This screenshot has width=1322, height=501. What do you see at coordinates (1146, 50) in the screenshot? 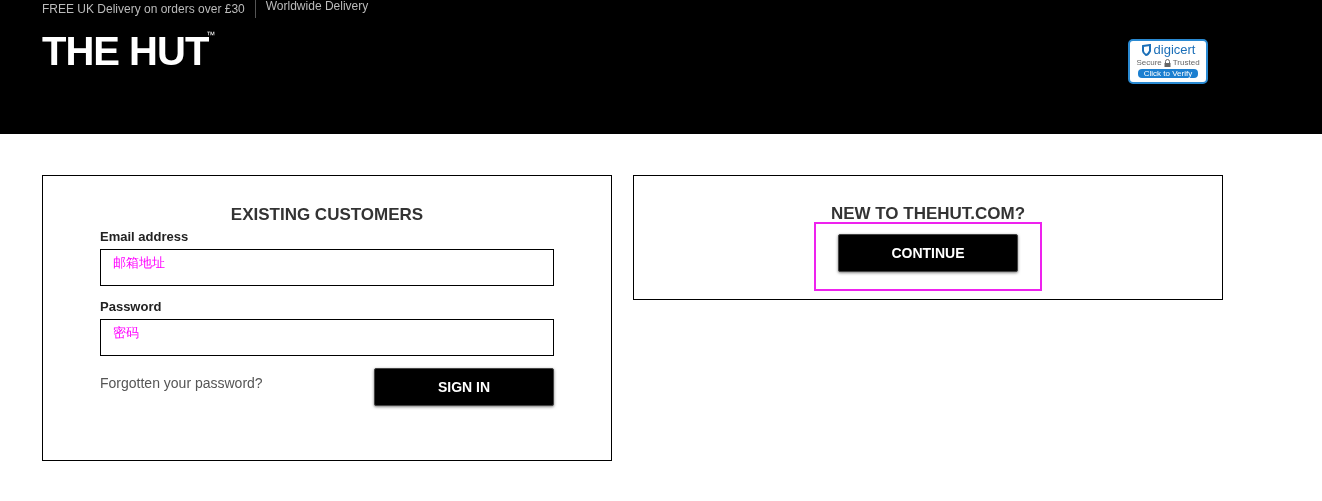
I see `shield-icon` at bounding box center [1146, 50].